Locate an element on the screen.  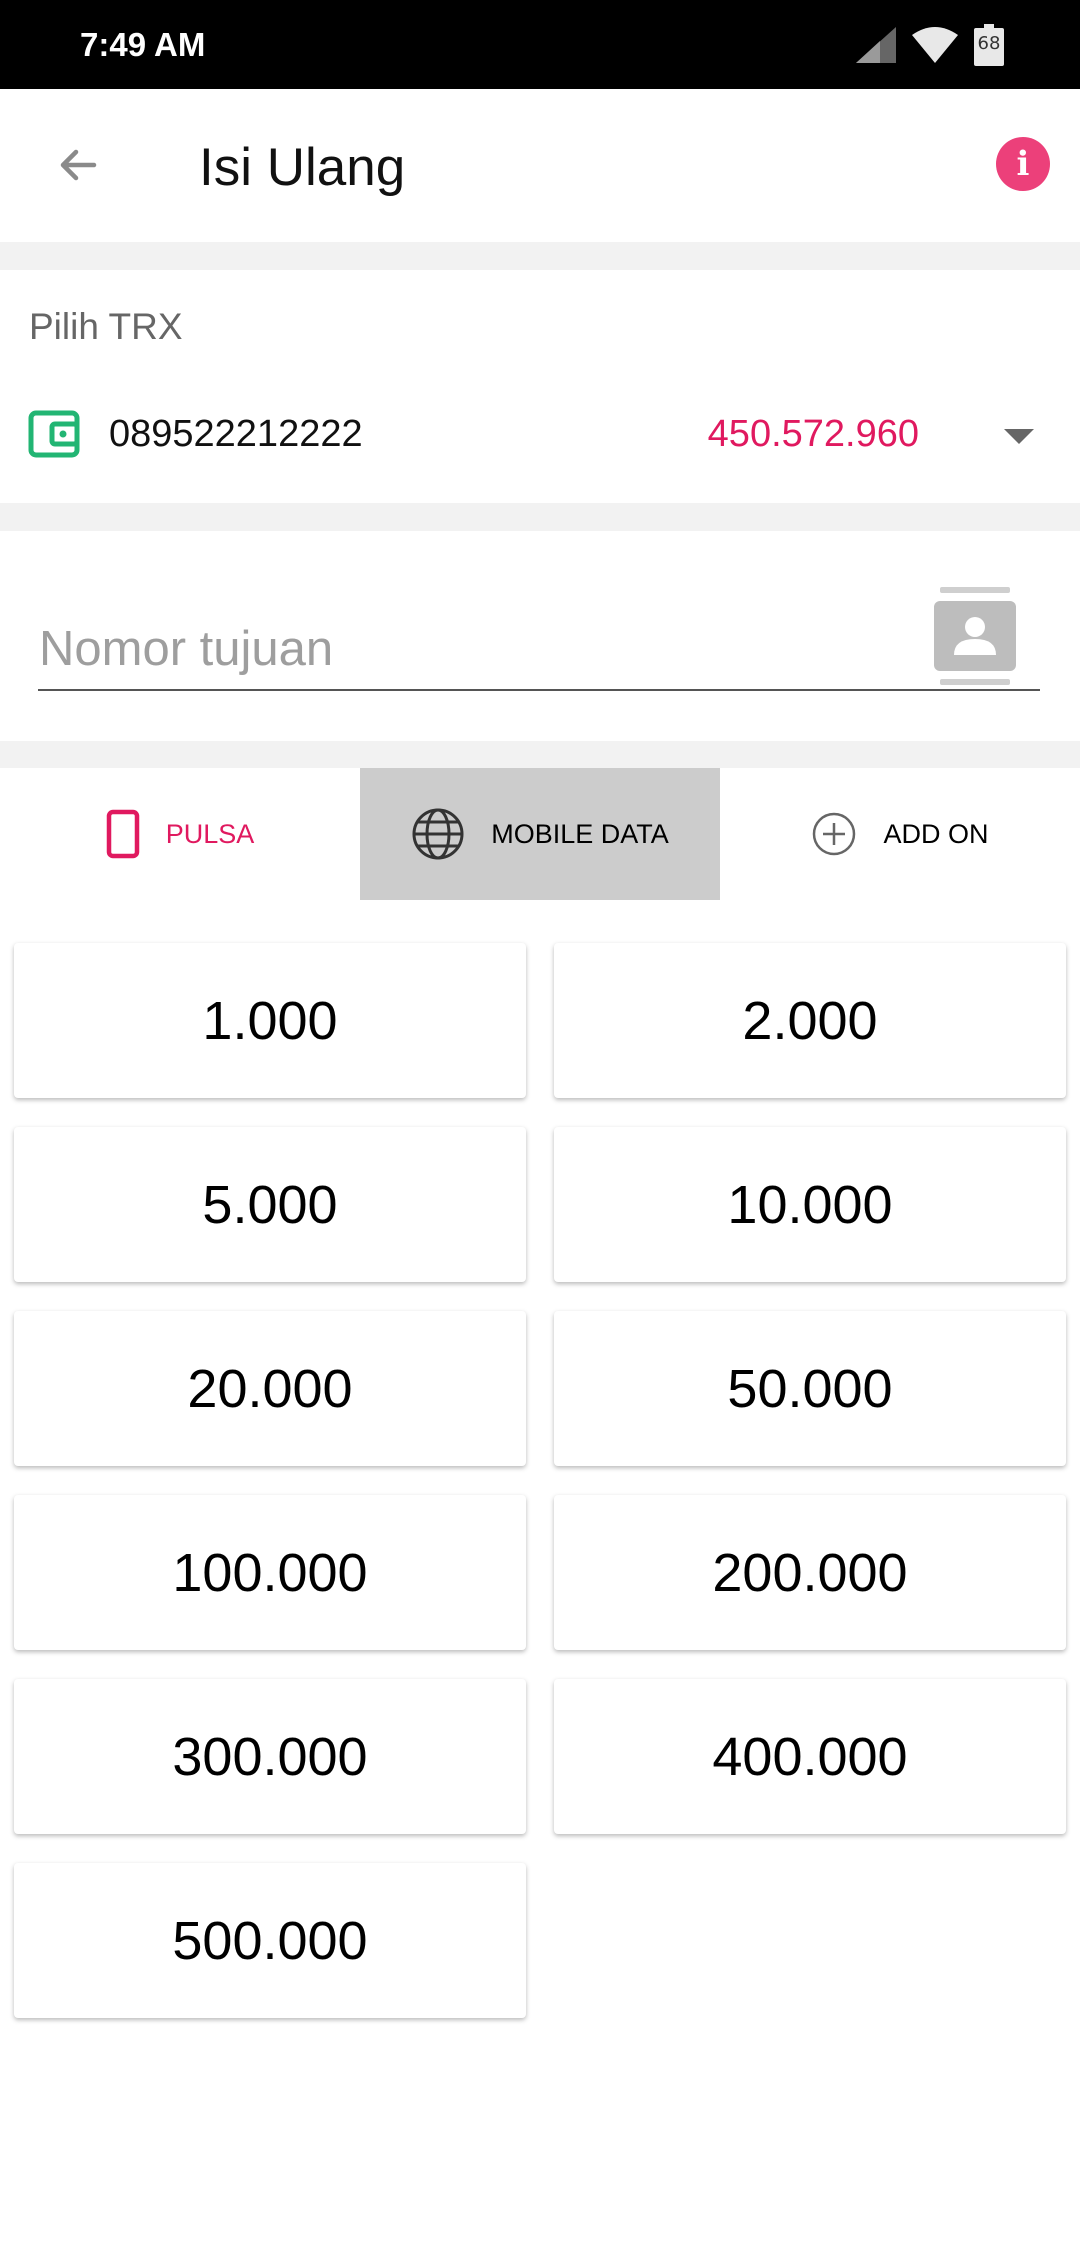
nominal-button: 10.000 is located at coordinates (810, 1204).